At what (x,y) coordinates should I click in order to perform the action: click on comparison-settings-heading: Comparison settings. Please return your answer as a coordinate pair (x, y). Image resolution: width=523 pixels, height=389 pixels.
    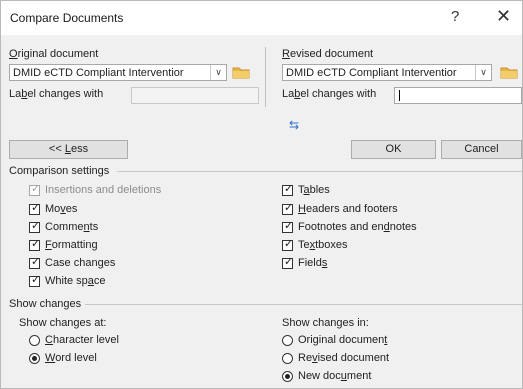
    Looking at the image, I should click on (59, 171).